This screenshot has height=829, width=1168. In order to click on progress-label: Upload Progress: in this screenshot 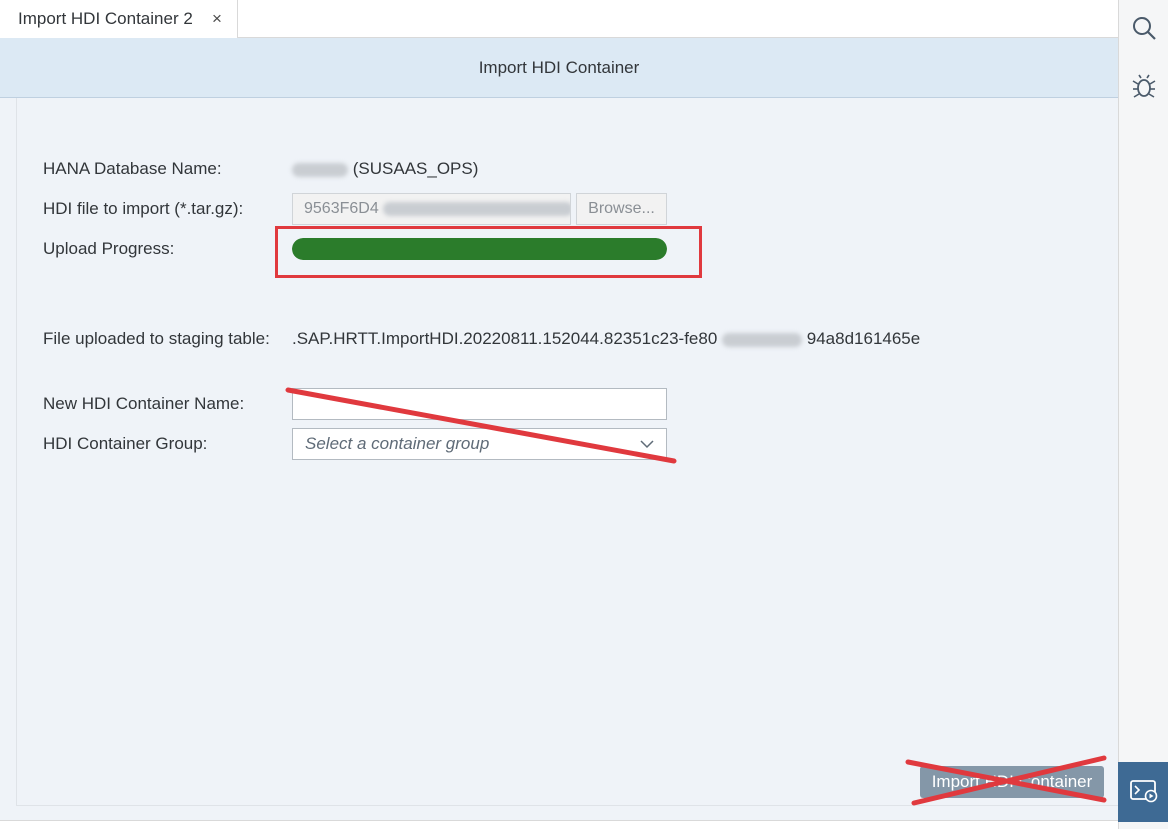, I will do `click(109, 248)`.